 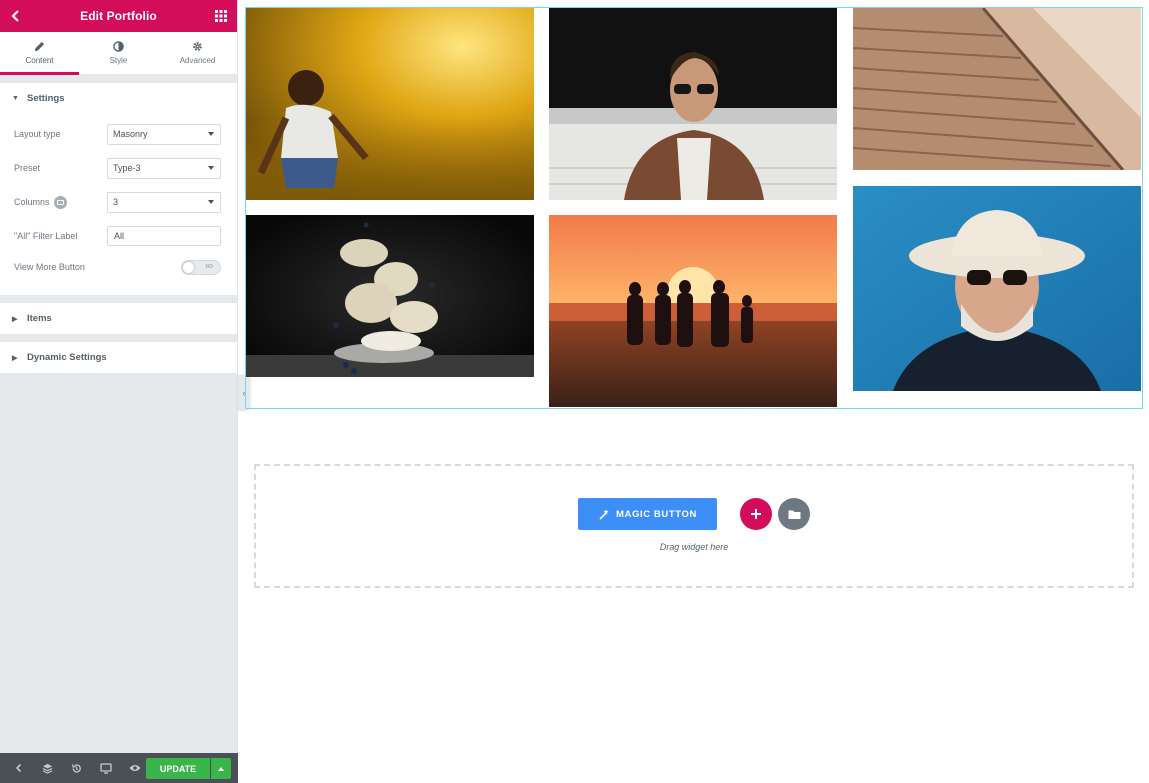 I want to click on magic-button-label: MAGIC BUTTON, so click(x=656, y=514).